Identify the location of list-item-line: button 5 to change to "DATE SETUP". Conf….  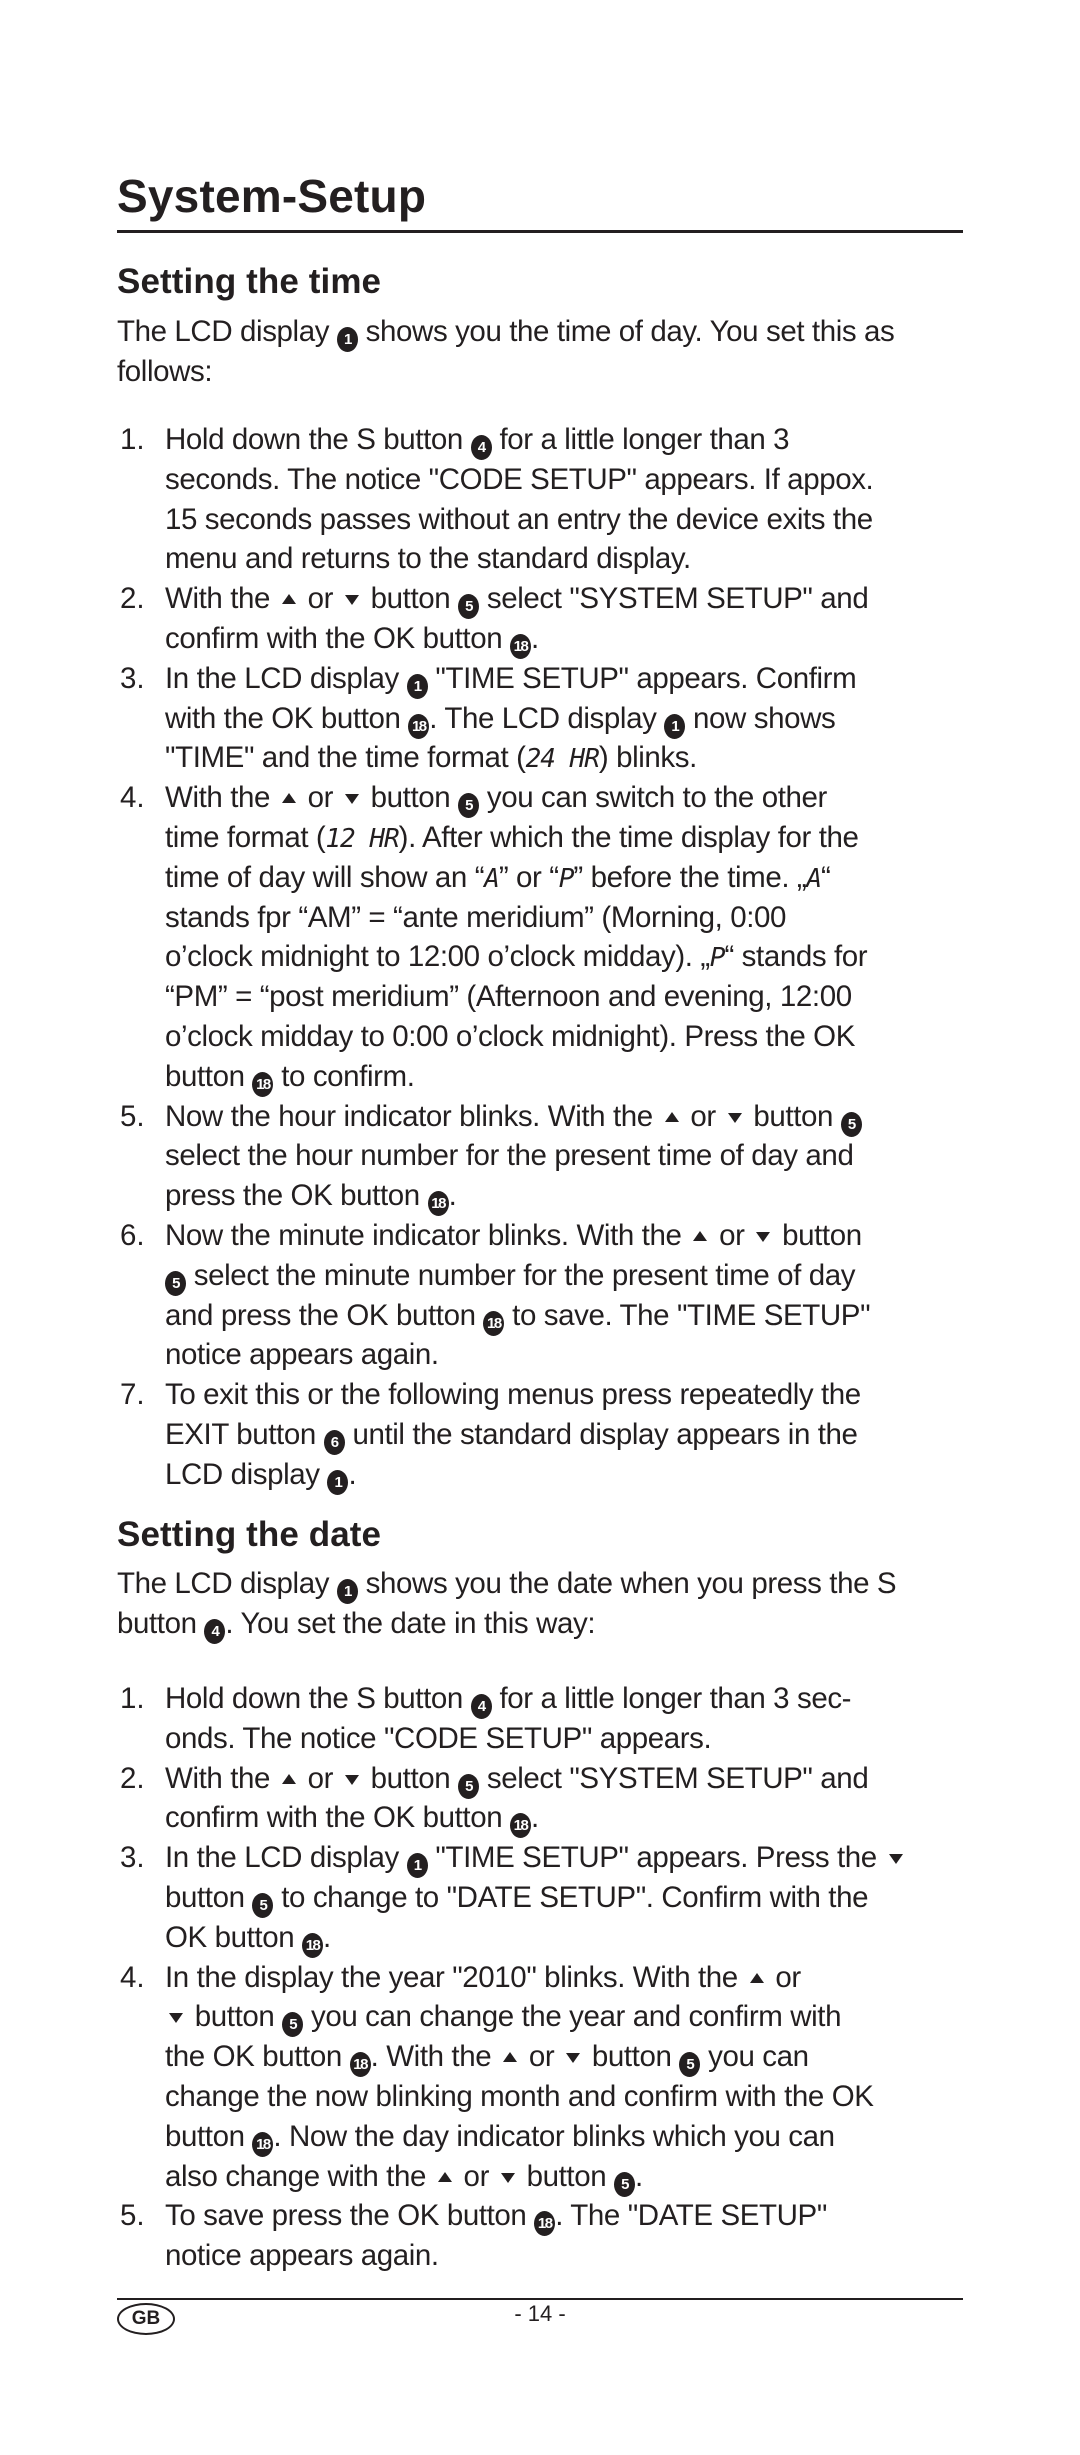
(516, 1898).